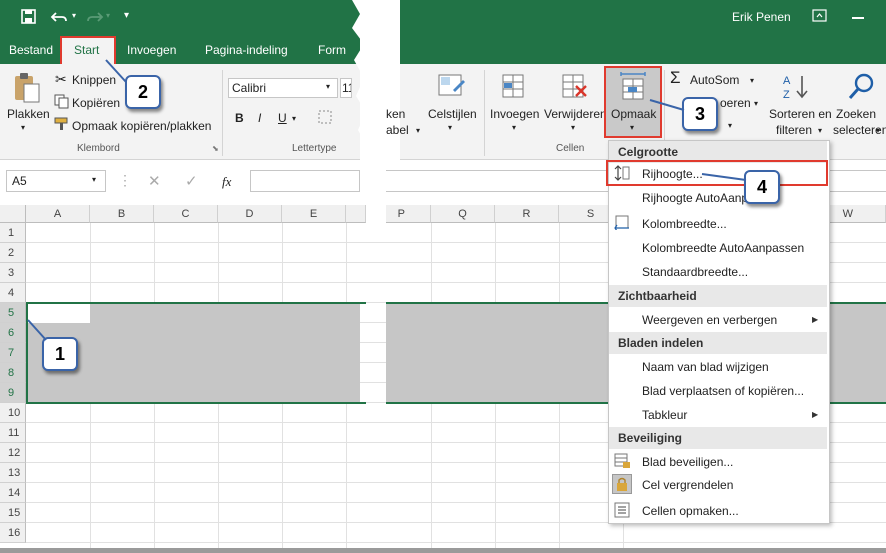 The width and height of the screenshot is (886, 553). What do you see at coordinates (282, 118) in the screenshot?
I see `underline-button: U` at bounding box center [282, 118].